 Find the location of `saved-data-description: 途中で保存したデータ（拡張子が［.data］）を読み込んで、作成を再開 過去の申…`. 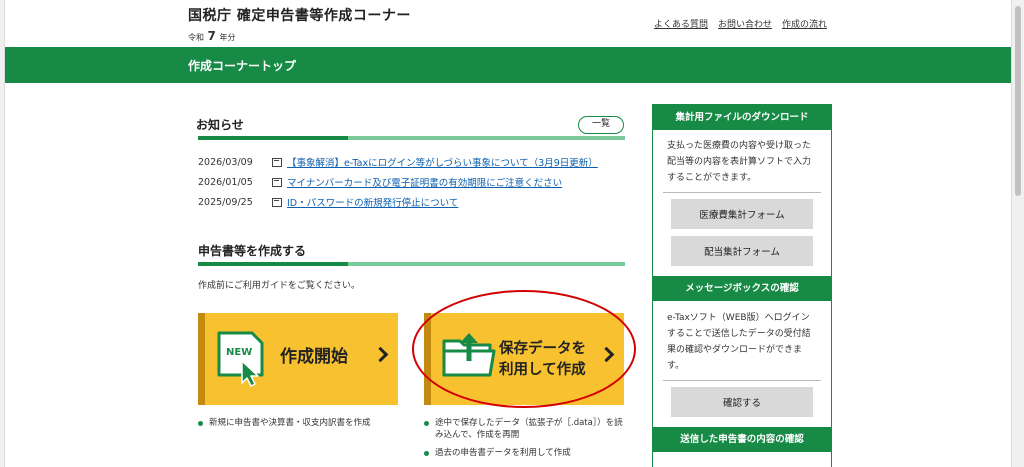

saved-data-description: 途中で保存したデータ（拡張子が［.data］）を読み込んで、作成を再開 過去の申… is located at coordinates (526, 441).